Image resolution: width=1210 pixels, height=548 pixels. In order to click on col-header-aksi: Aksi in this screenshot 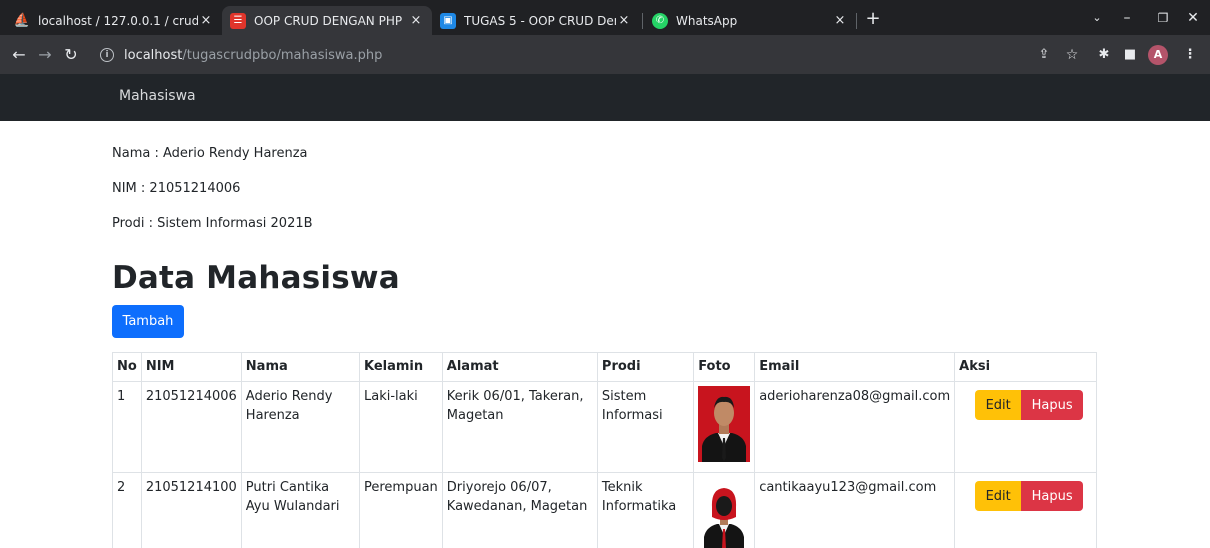, I will do `click(1025, 367)`.